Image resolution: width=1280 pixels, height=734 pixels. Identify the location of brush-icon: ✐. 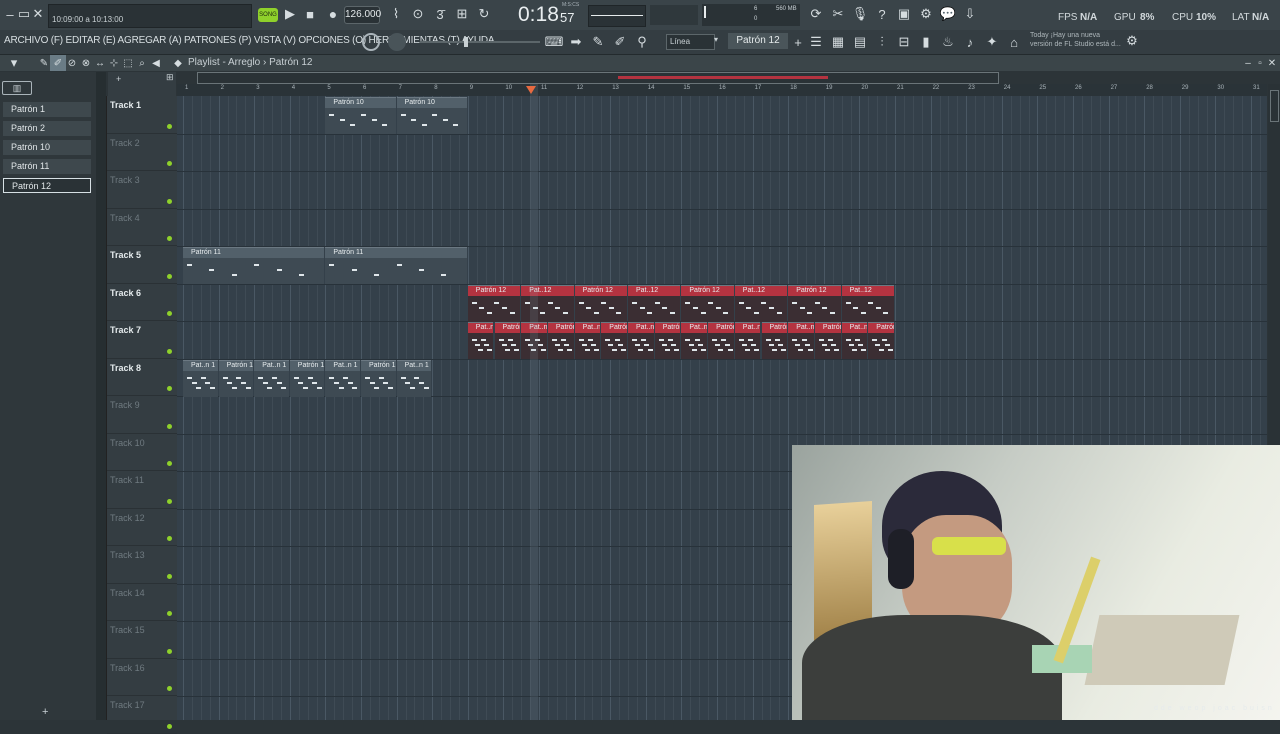
(620, 42).